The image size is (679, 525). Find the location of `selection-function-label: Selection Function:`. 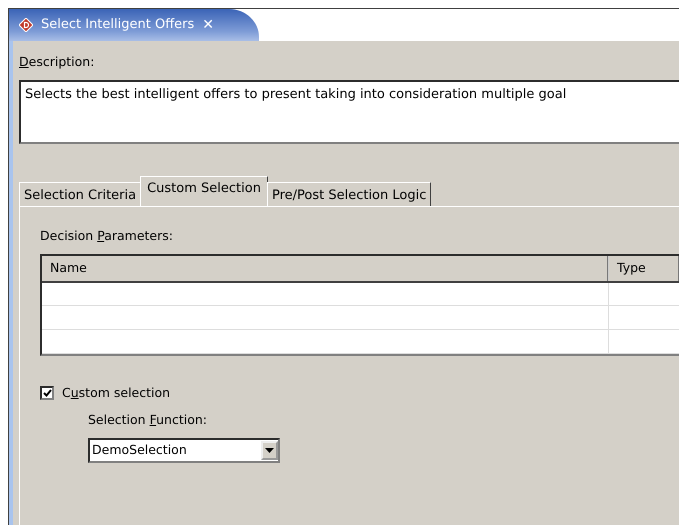

selection-function-label: Selection Function: is located at coordinates (147, 419).